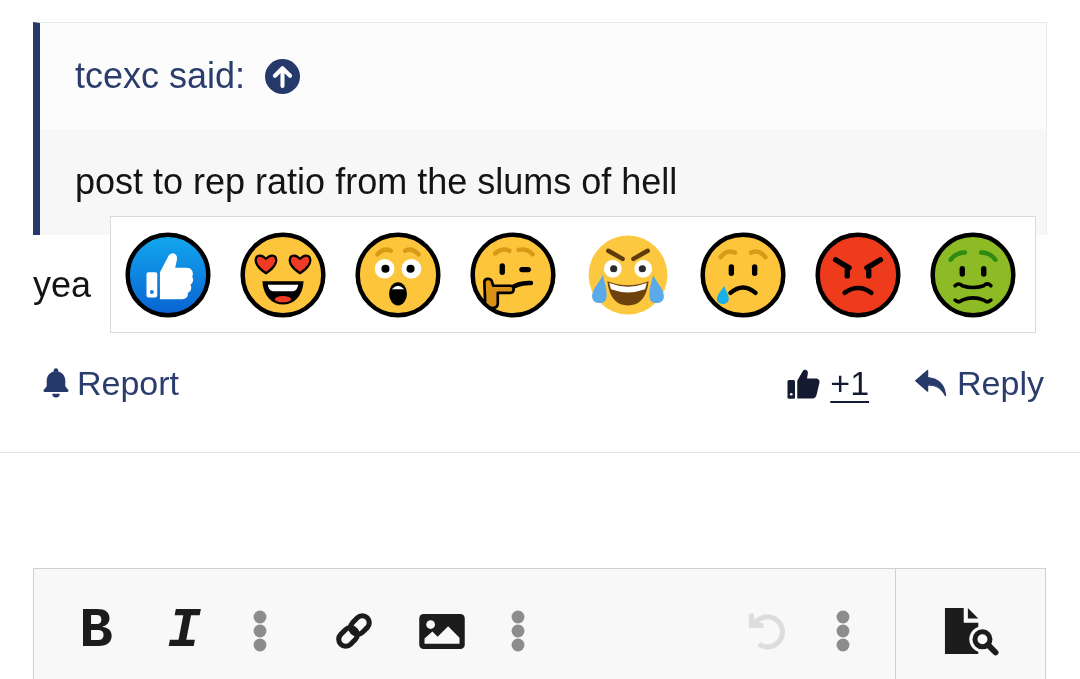  What do you see at coordinates (513, 274) in the screenshot?
I see `thinking-emoji-icon` at bounding box center [513, 274].